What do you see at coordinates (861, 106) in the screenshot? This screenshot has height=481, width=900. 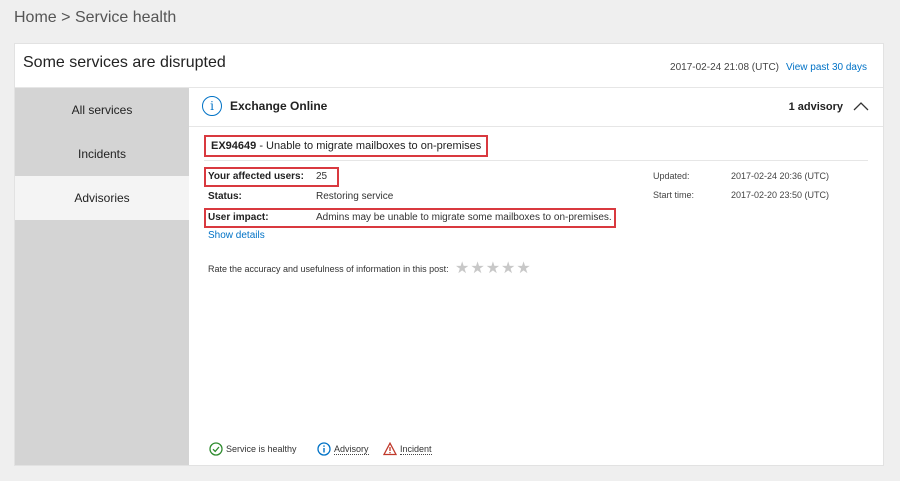 I see `chevron-up-icon` at bounding box center [861, 106].